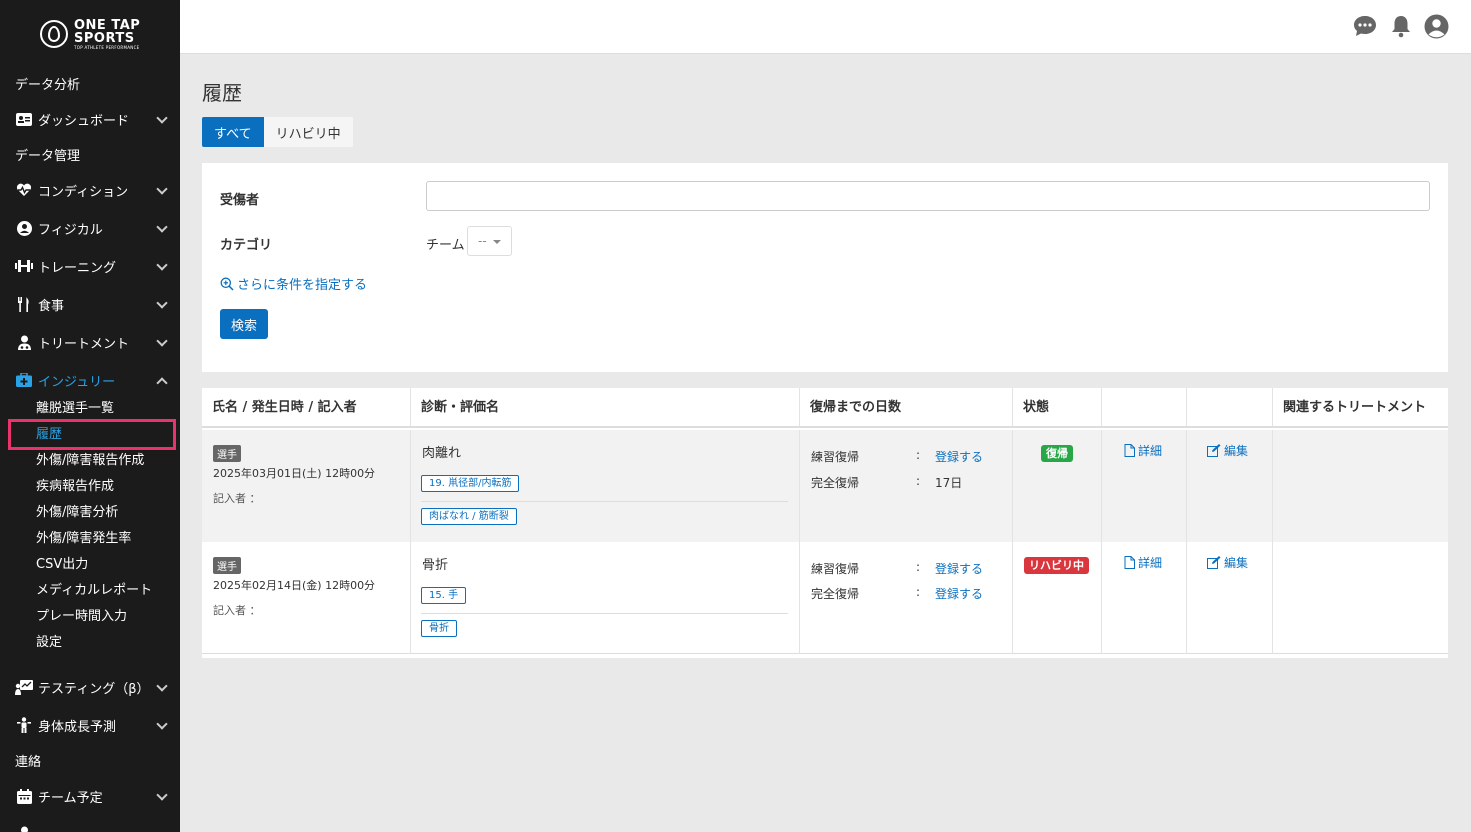 Image resolution: width=1471 pixels, height=832 pixels. I want to click on heart-pulse-icon, so click(24, 190).